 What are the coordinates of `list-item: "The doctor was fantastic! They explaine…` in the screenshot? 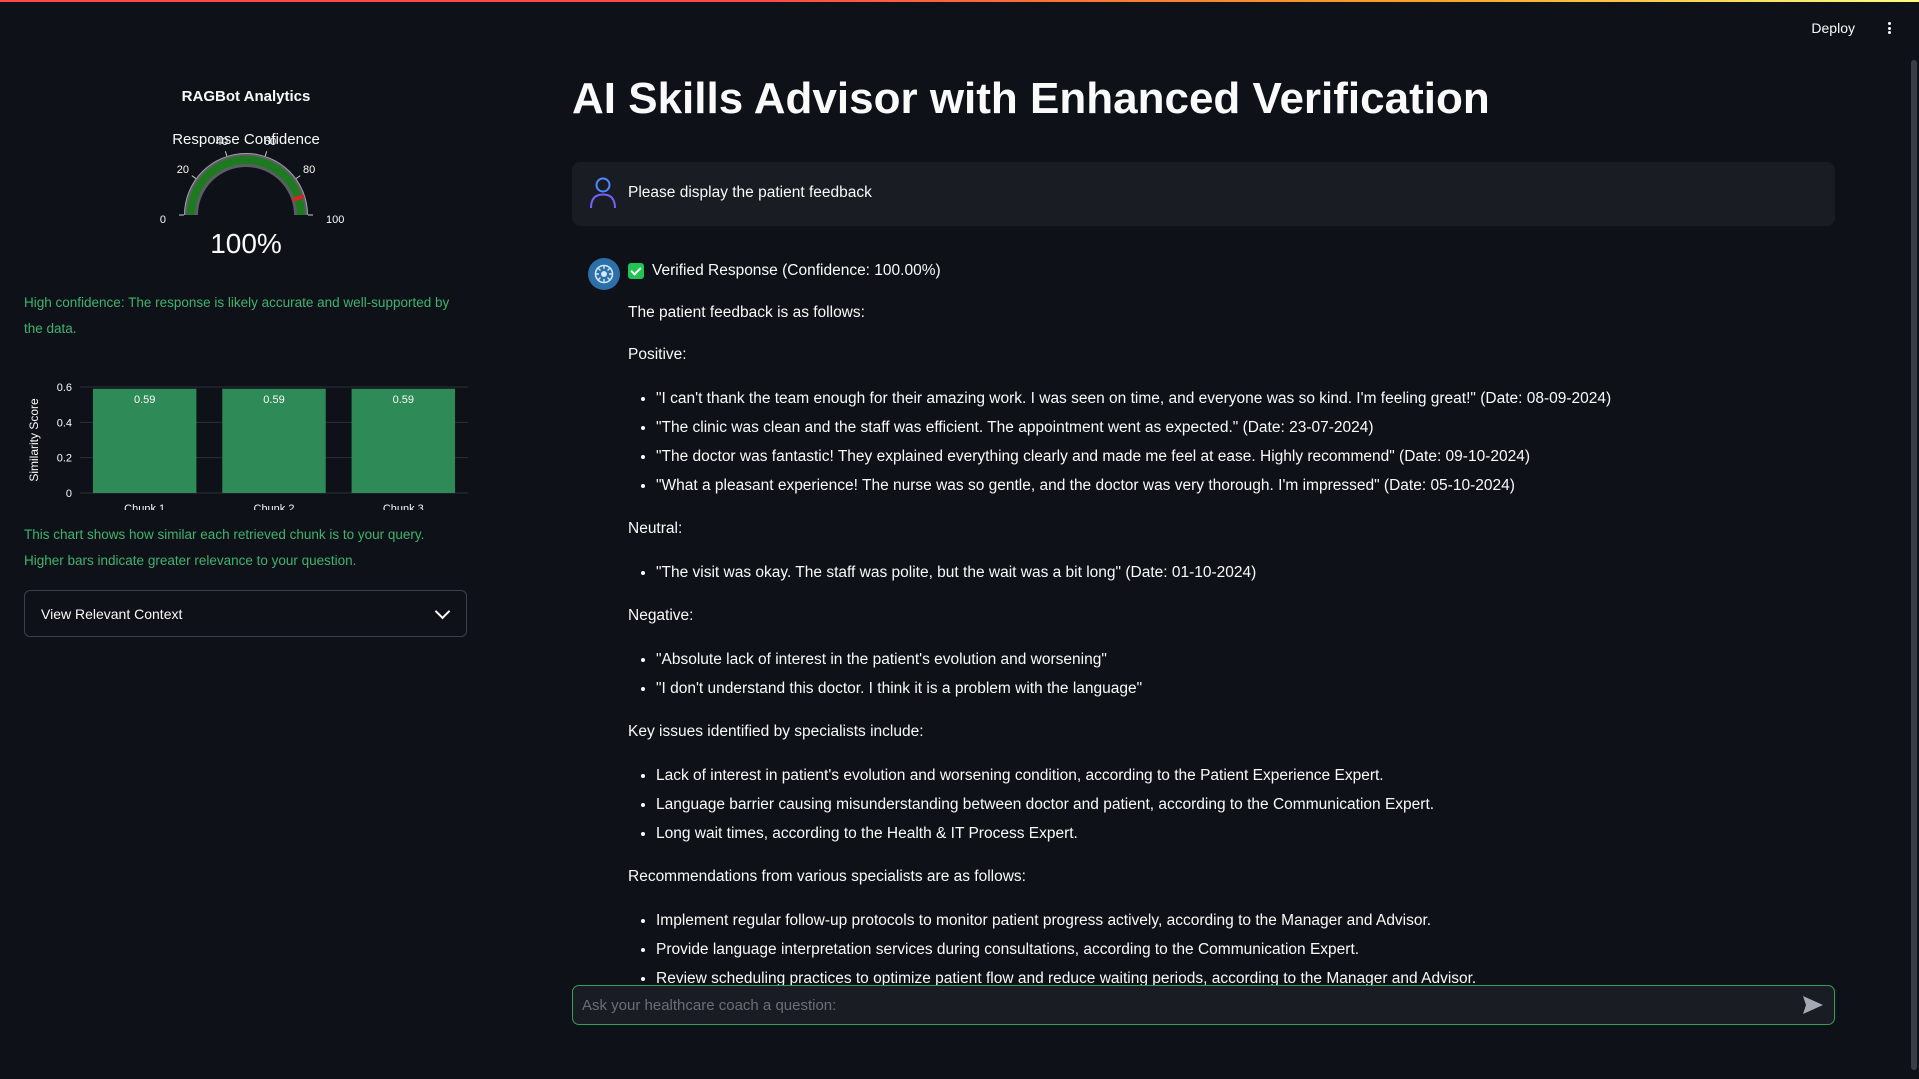 It's located at (1242, 456).